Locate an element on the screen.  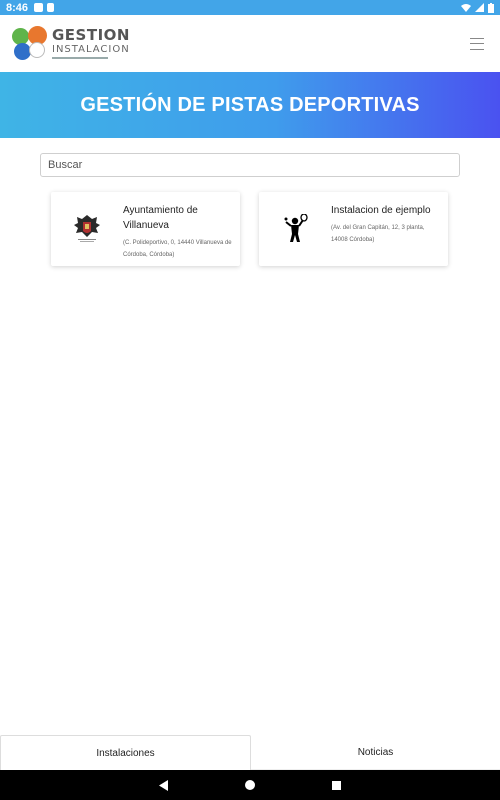
system-nav-bar is located at coordinates (250, 785).